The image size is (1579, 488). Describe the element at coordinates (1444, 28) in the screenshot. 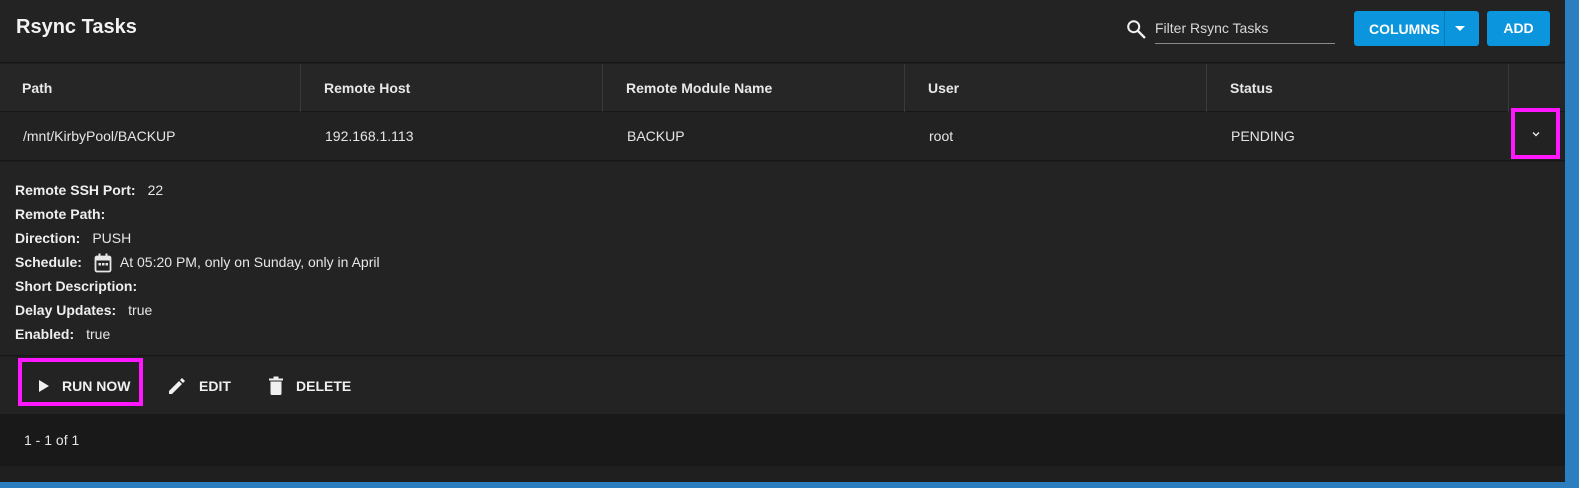

I see `columns-divider` at that location.